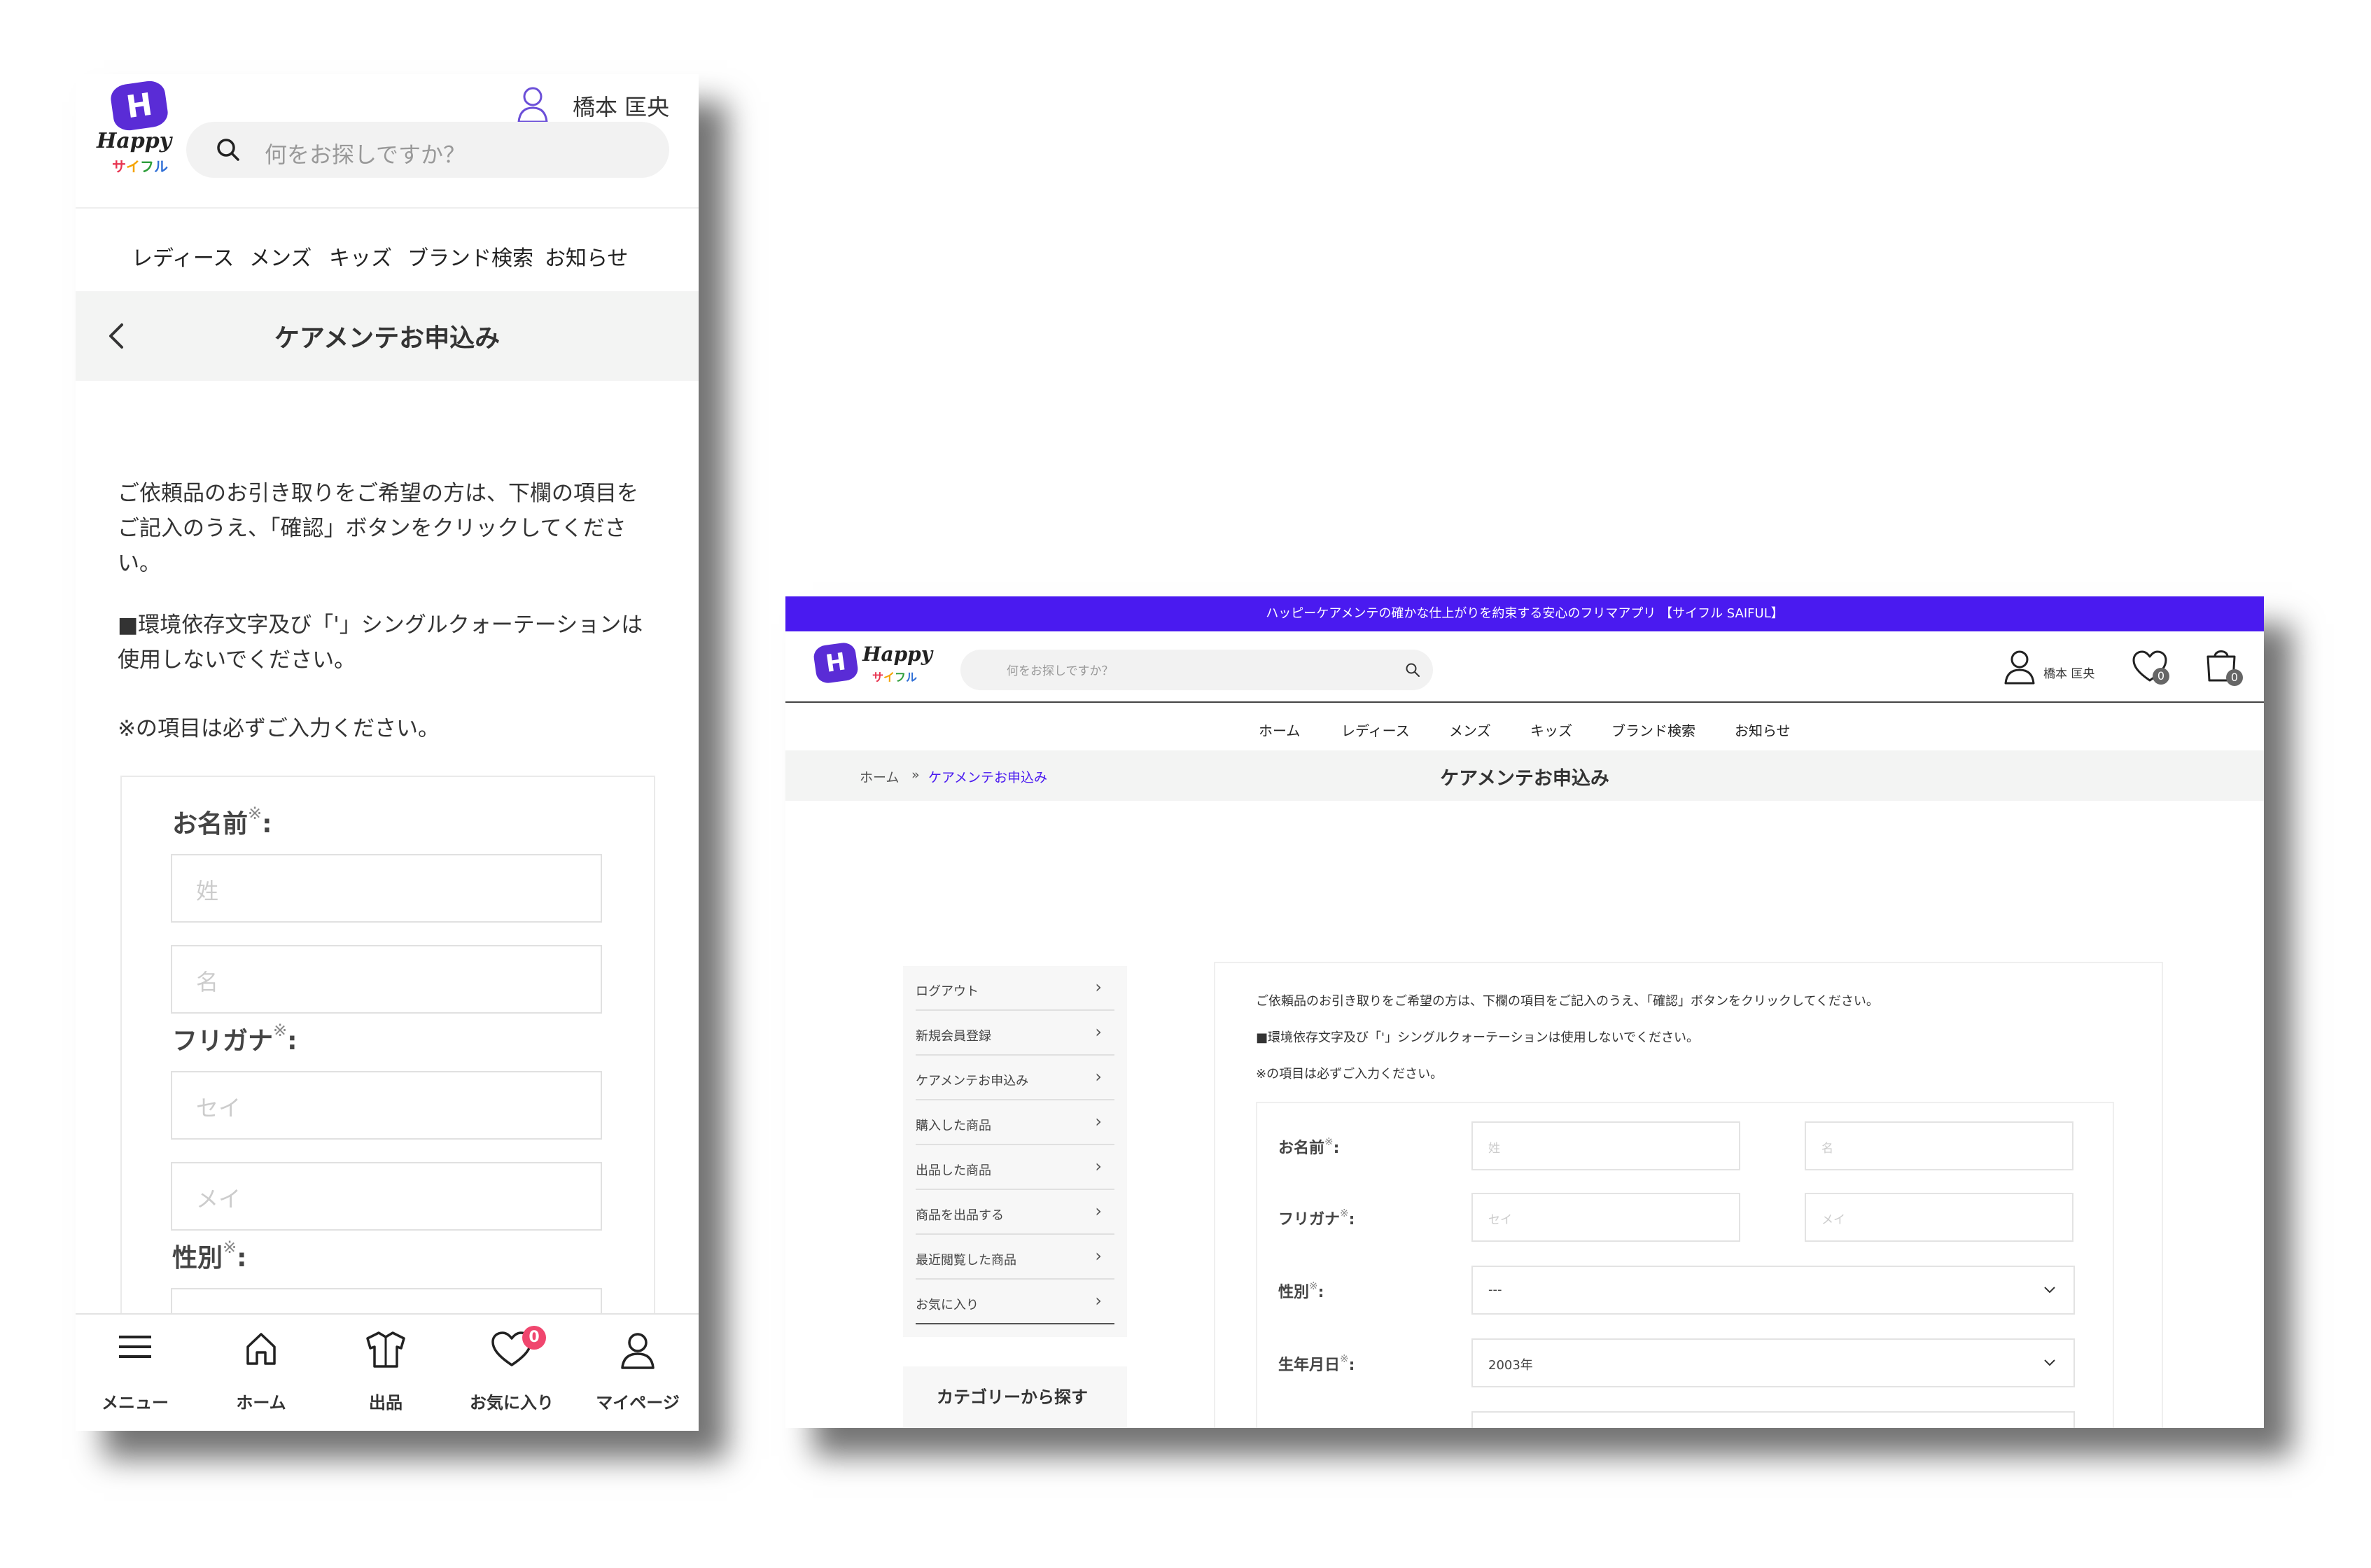  Describe the element at coordinates (1015, 1167) in the screenshot. I see `sidebar-item-listed: 出品した商品 ›` at that location.